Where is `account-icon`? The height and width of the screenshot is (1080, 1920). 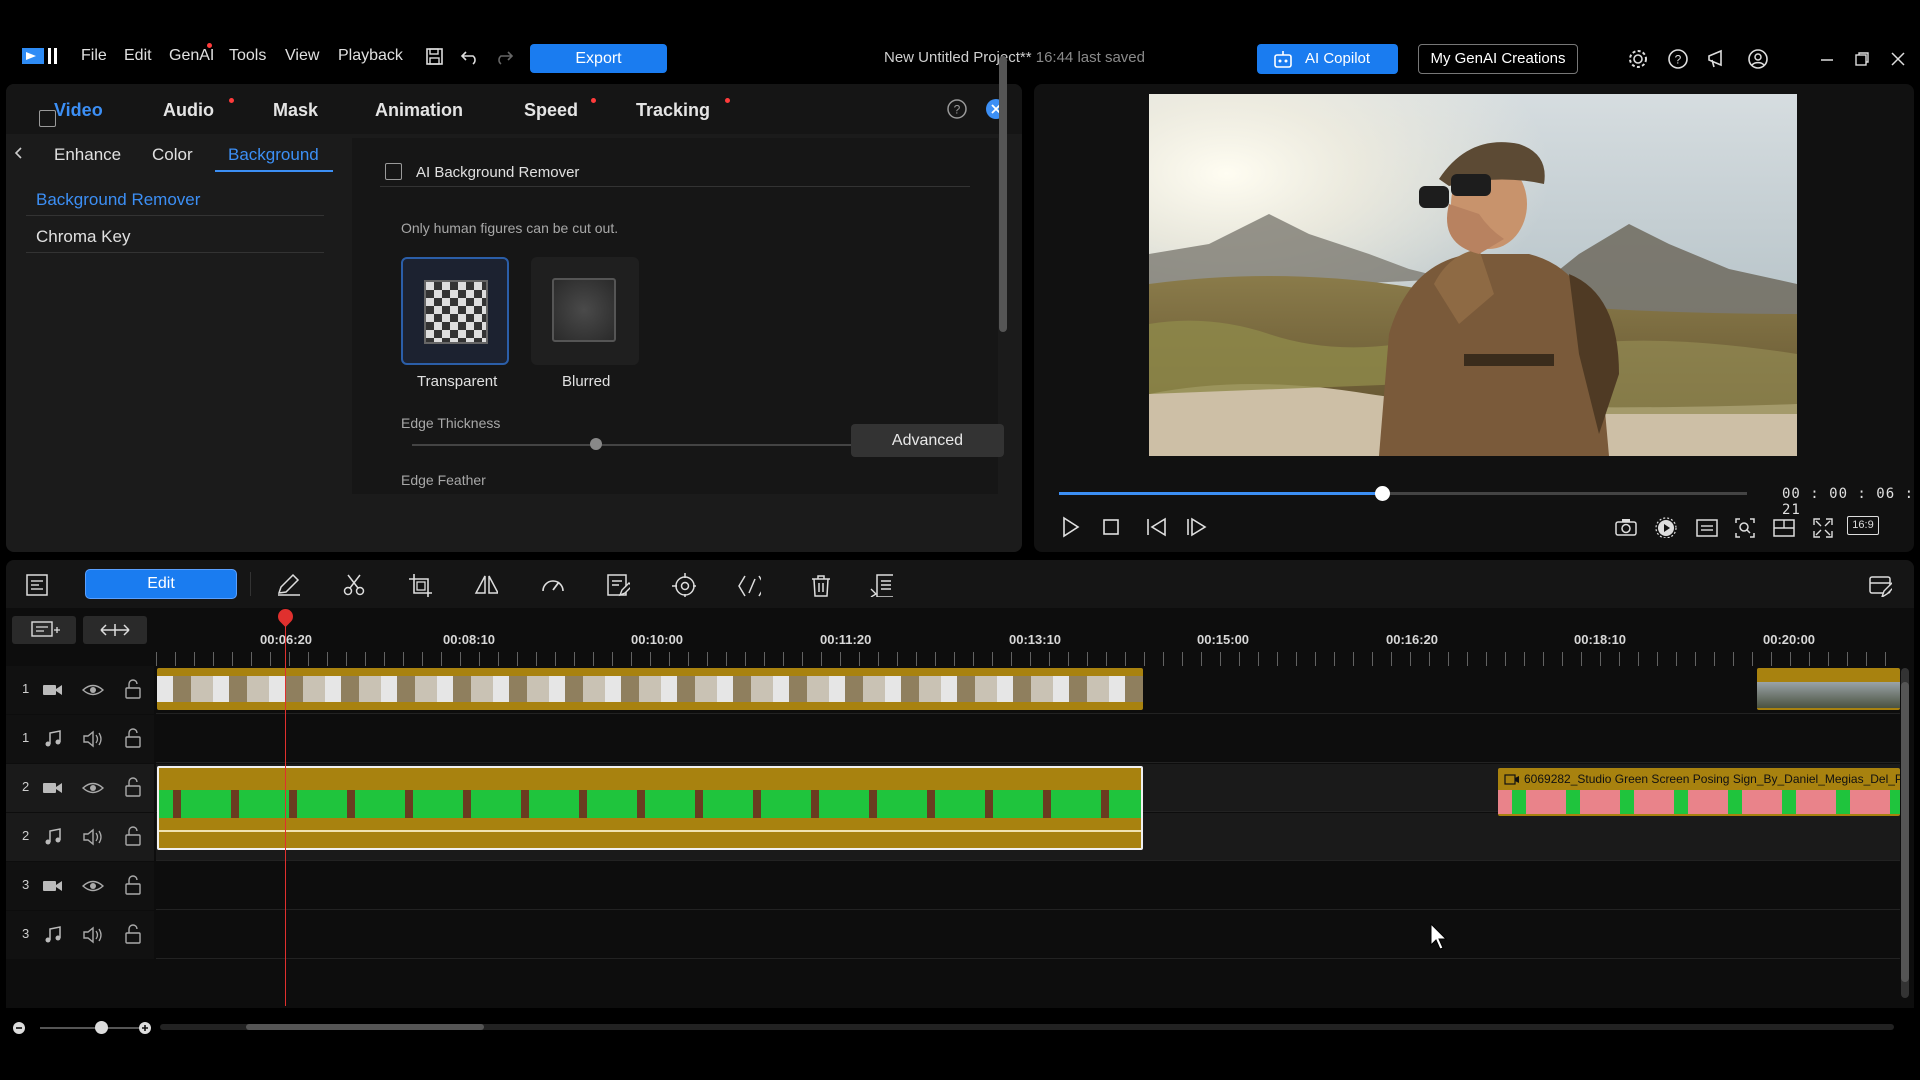 account-icon is located at coordinates (1758, 59).